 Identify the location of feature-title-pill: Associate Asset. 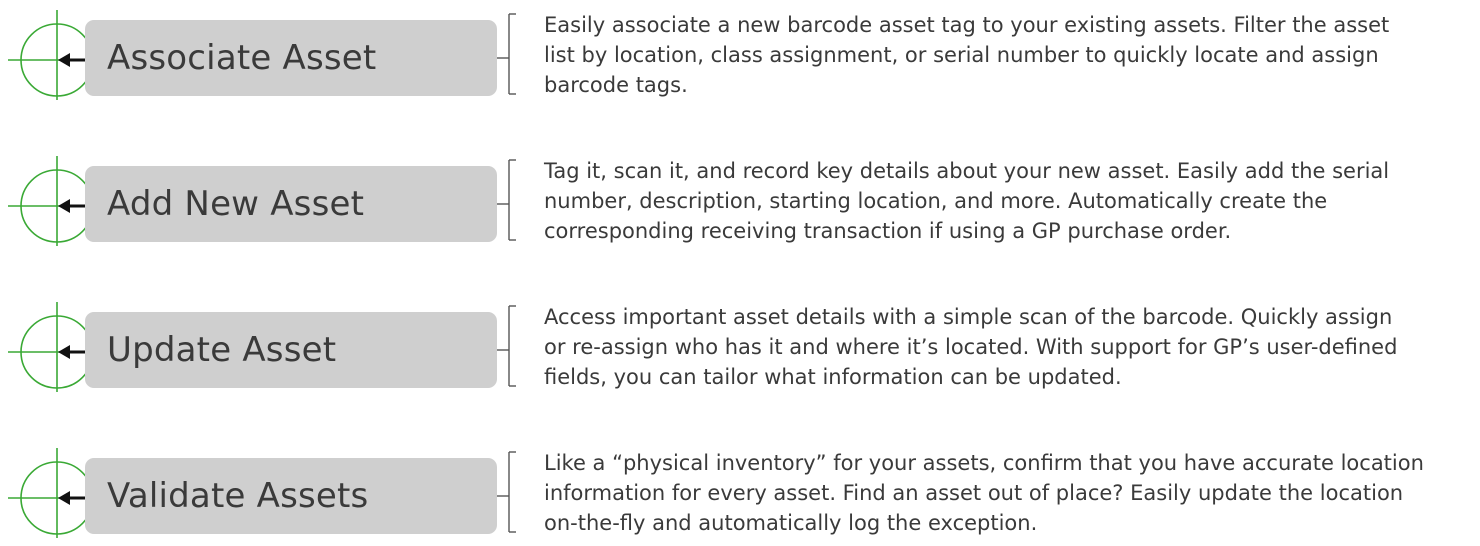
(291, 58).